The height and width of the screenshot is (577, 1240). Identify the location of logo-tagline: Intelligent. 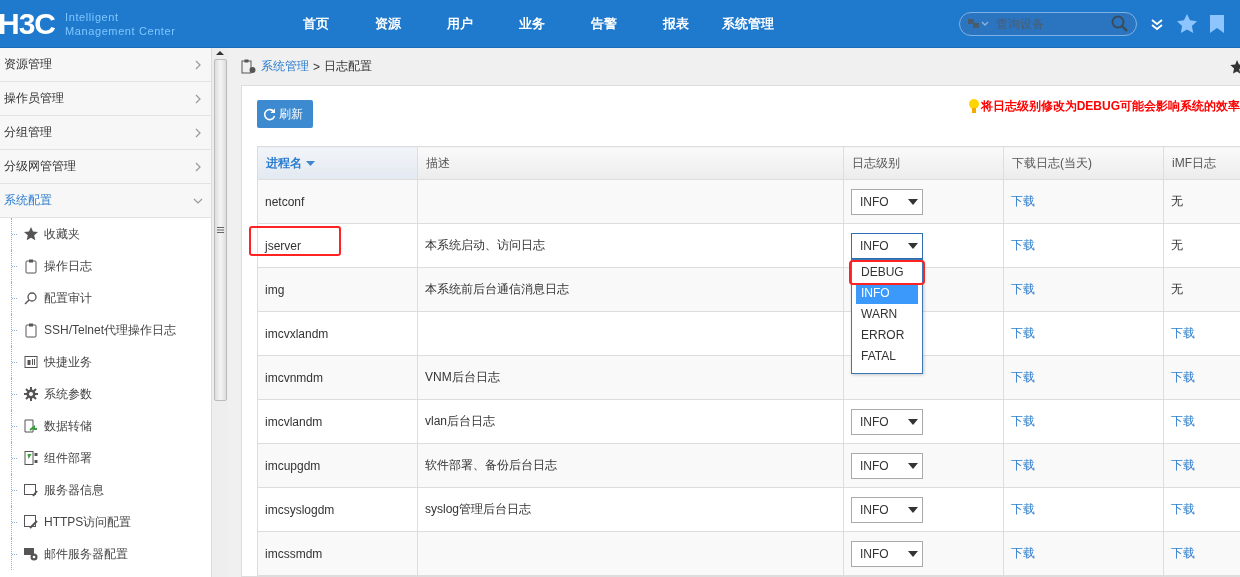
(92, 16).